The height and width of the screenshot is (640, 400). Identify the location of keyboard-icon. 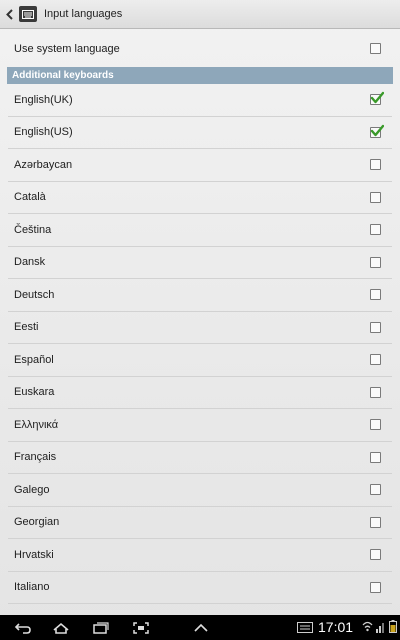
(28, 14).